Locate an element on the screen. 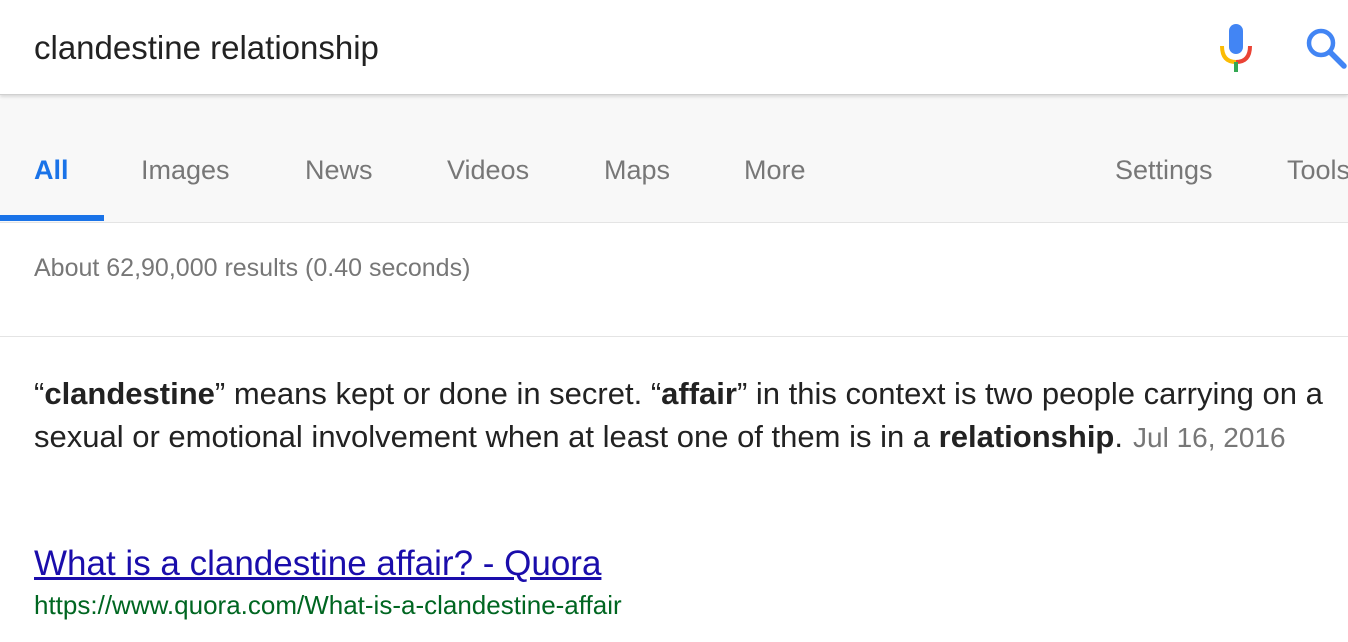 The image size is (1348, 642). snippet-term-relationship: relationship is located at coordinates (1026, 436).